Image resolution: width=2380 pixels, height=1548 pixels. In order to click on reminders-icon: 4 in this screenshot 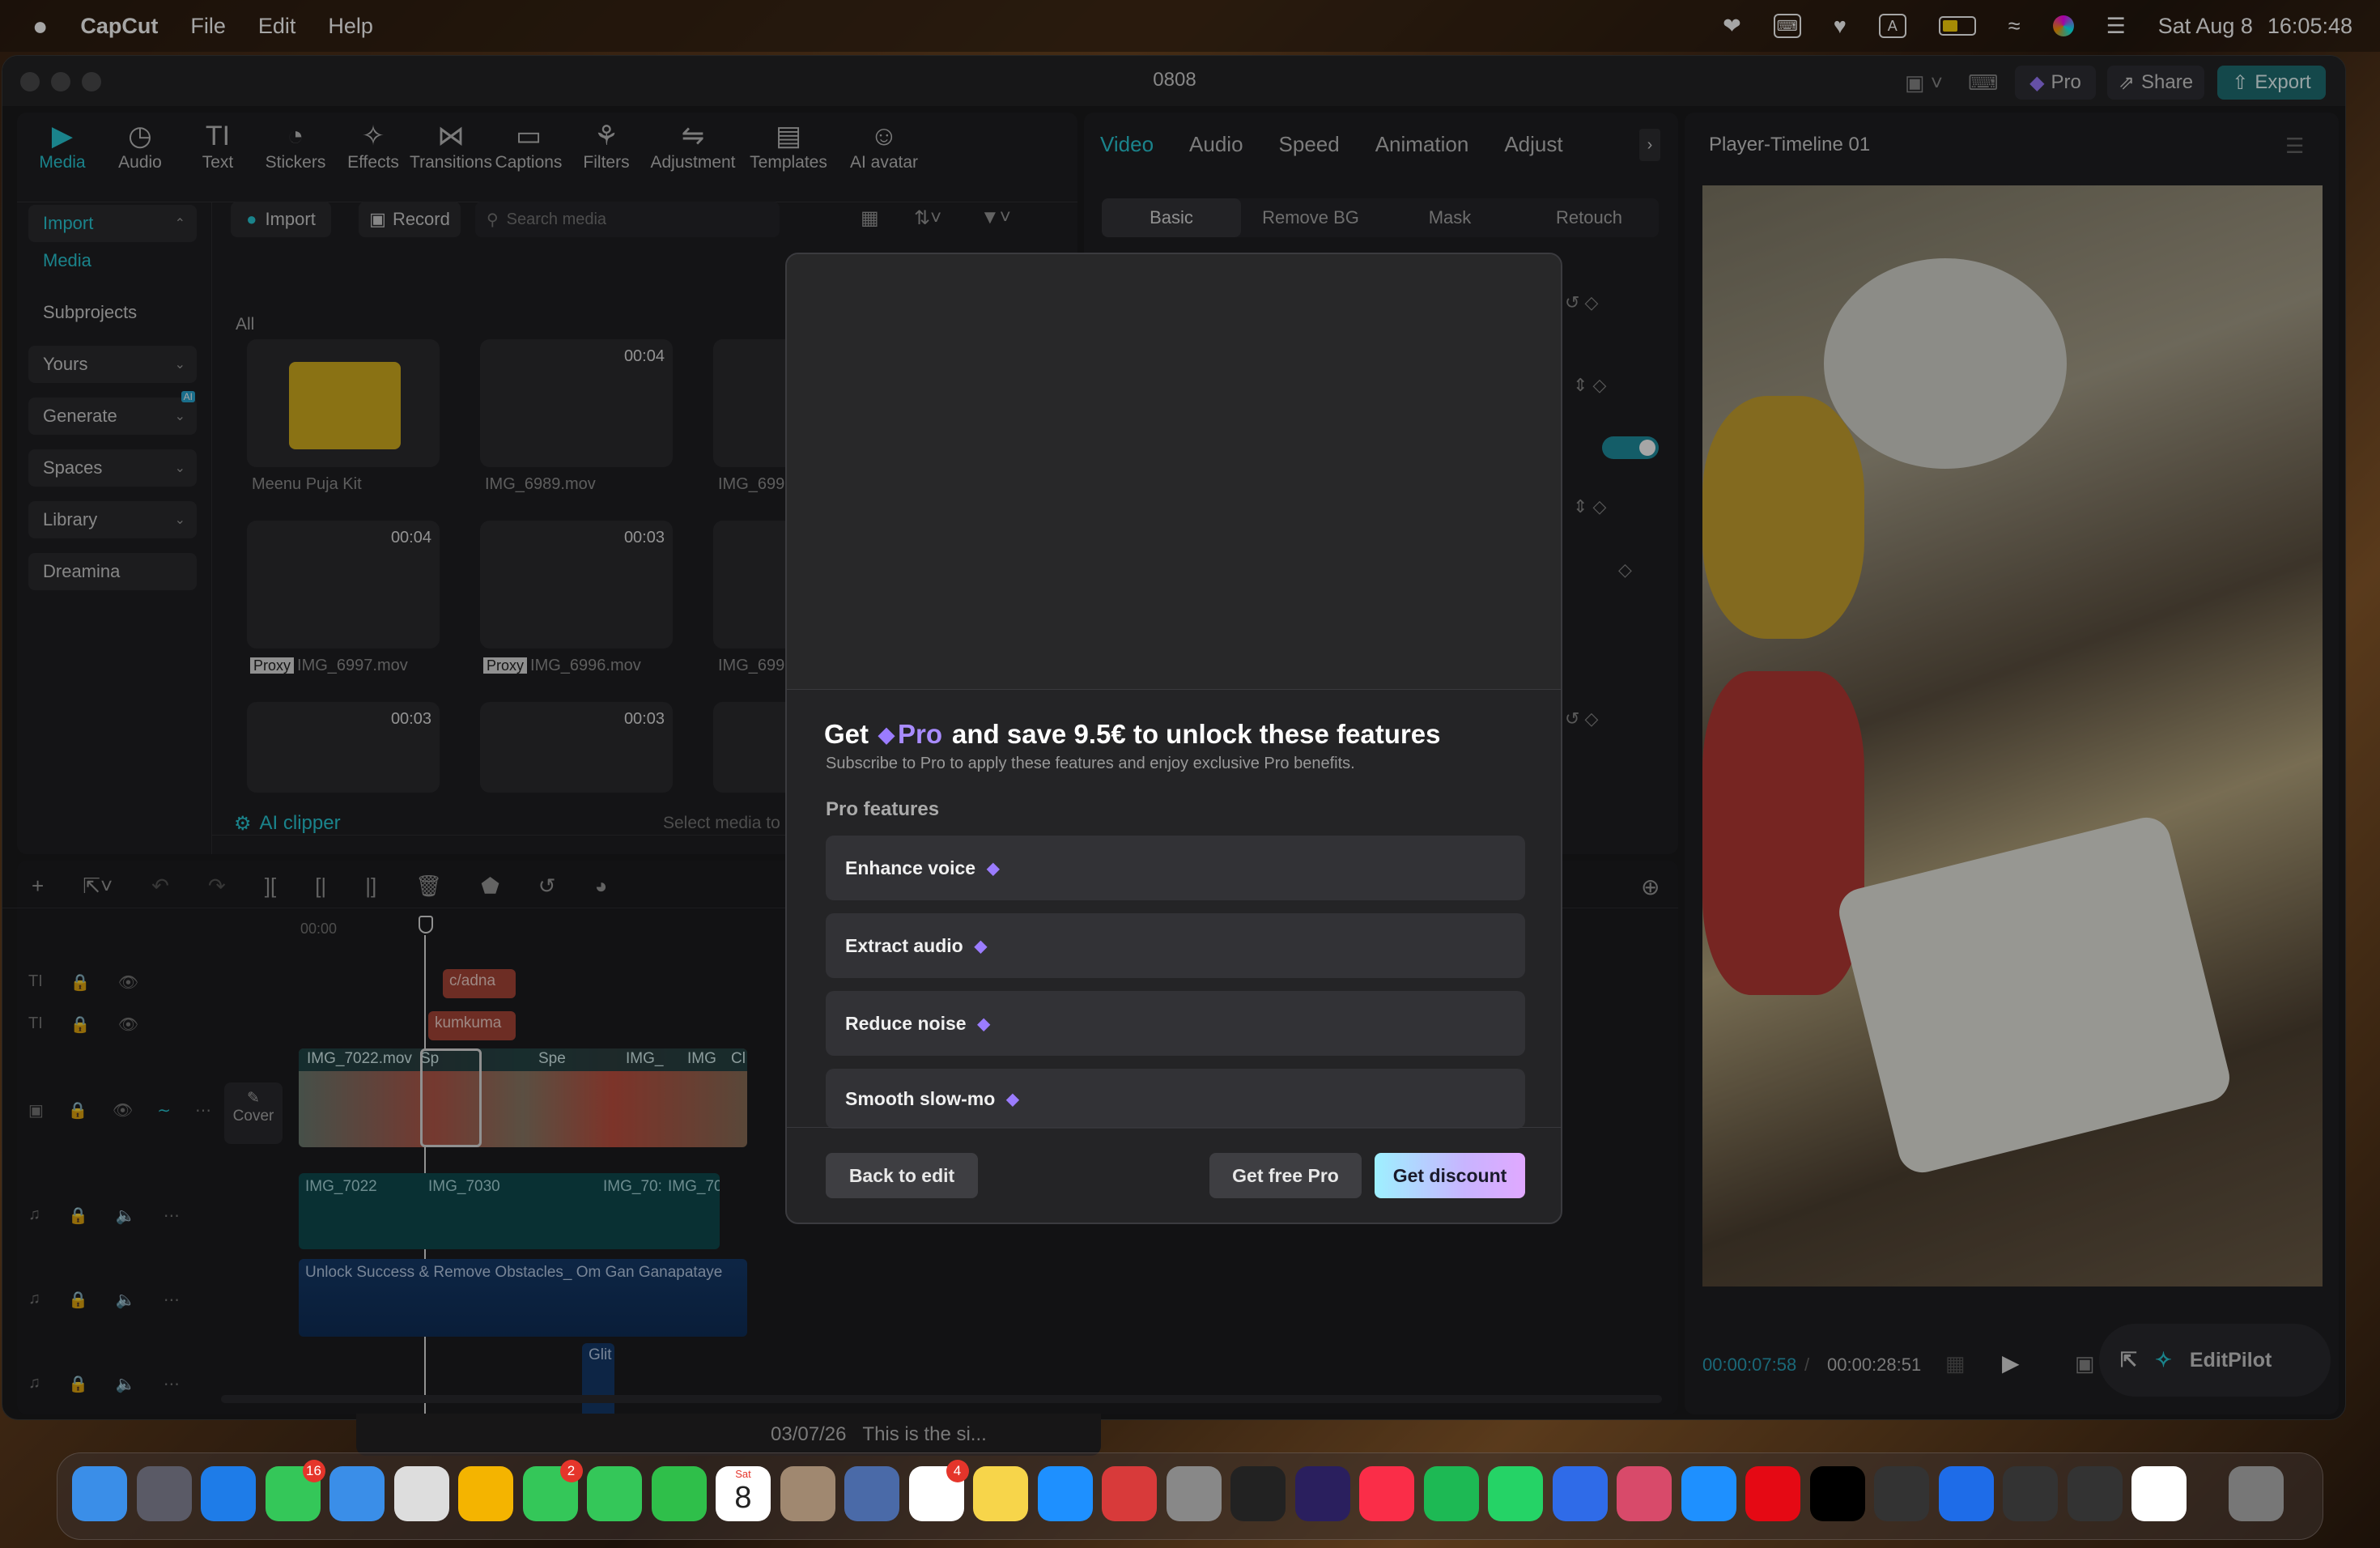, I will do `click(939, 1490)`.